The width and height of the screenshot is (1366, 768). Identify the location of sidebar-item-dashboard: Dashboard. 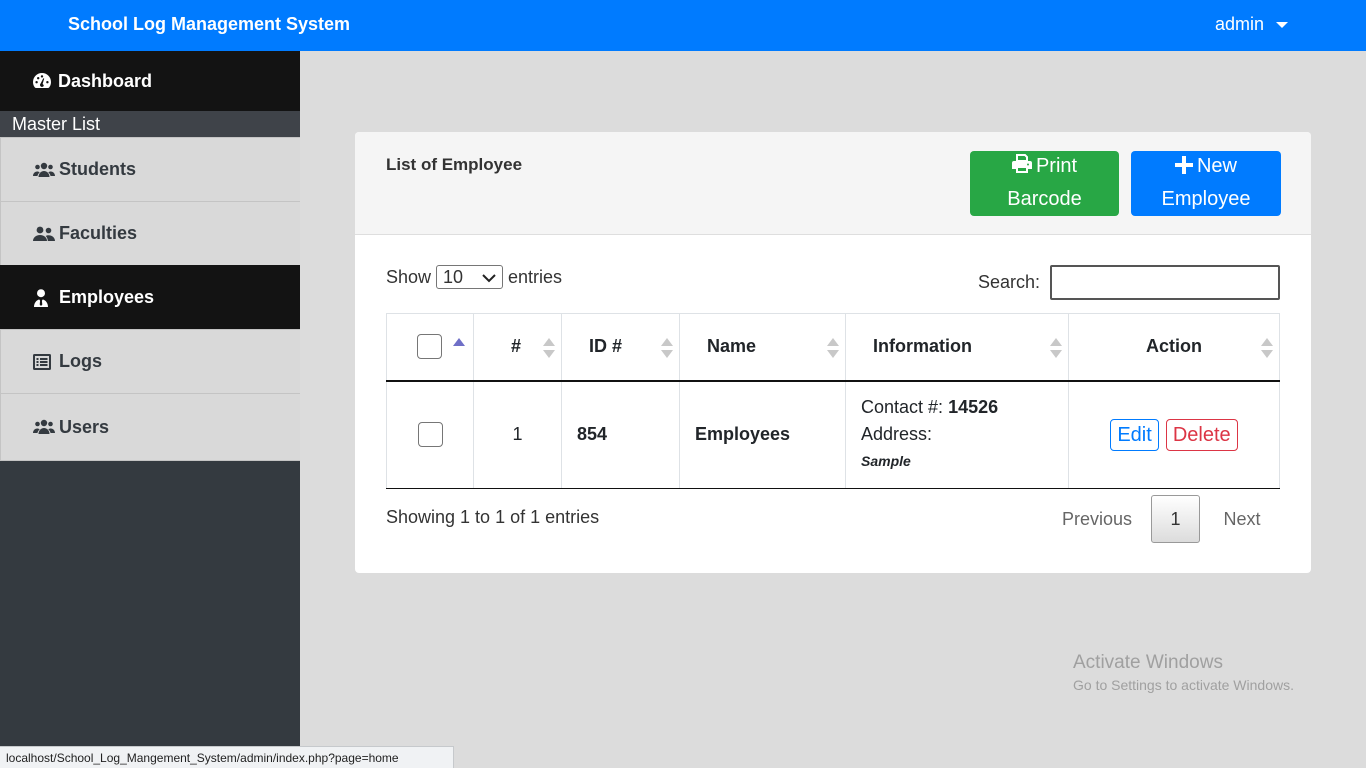
(150, 81).